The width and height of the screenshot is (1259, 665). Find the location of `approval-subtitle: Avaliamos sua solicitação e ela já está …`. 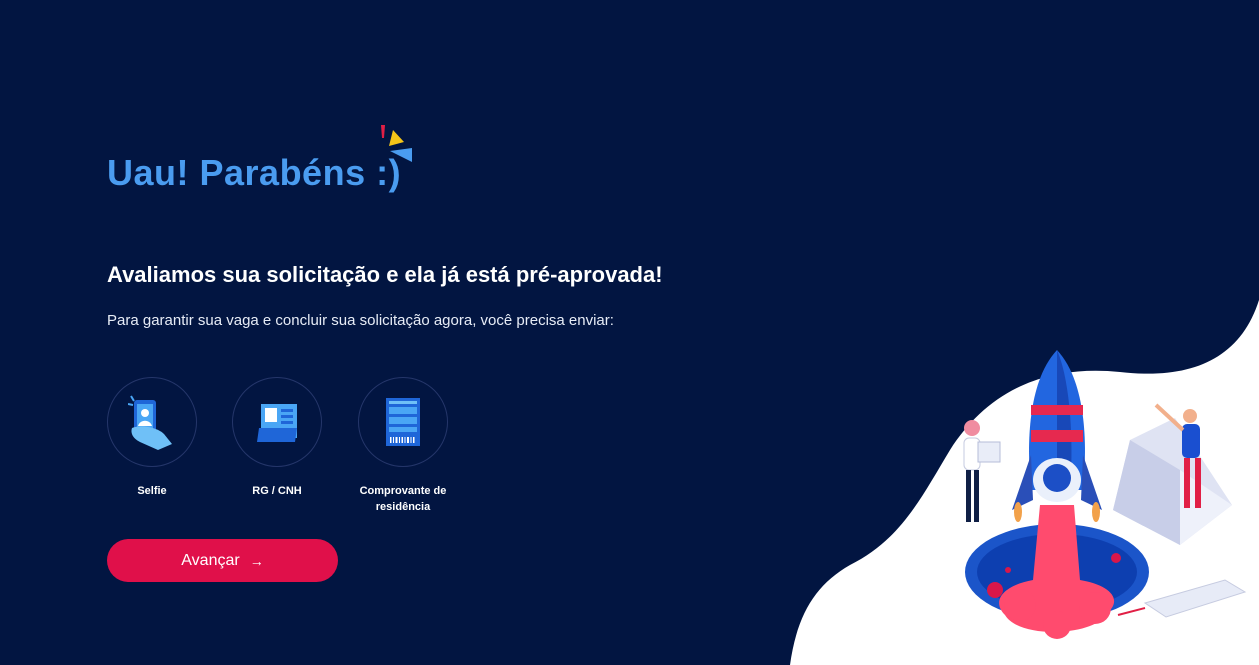

approval-subtitle: Avaliamos sua solicitação e ela já está … is located at coordinates (385, 274).